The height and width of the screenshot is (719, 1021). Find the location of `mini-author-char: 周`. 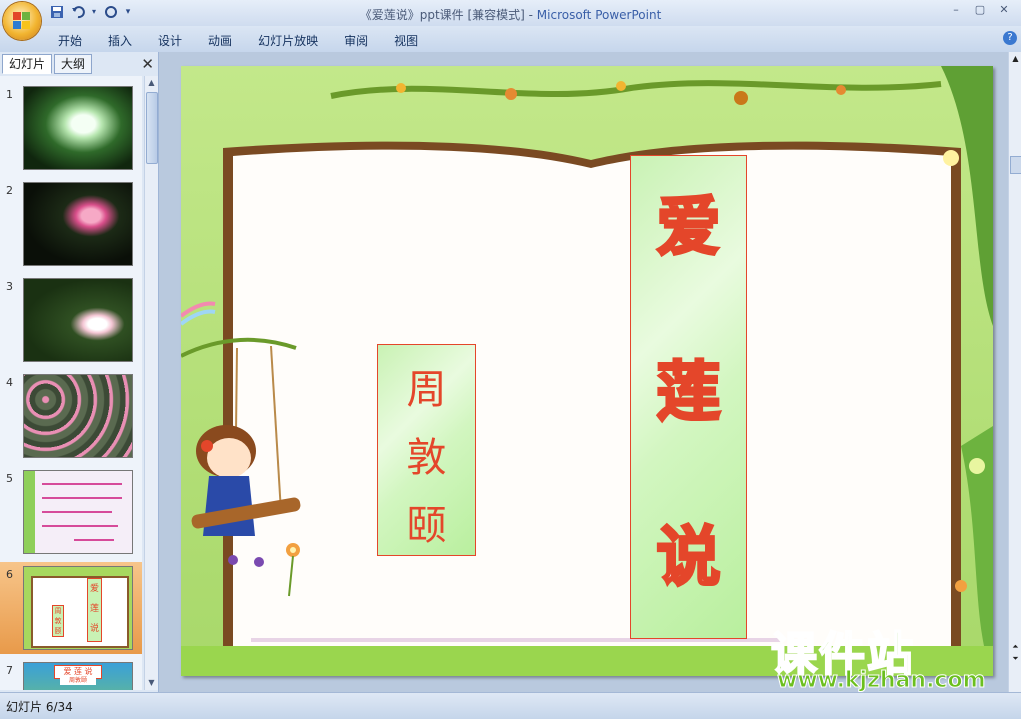

mini-author-char: 周 is located at coordinates (58, 611).